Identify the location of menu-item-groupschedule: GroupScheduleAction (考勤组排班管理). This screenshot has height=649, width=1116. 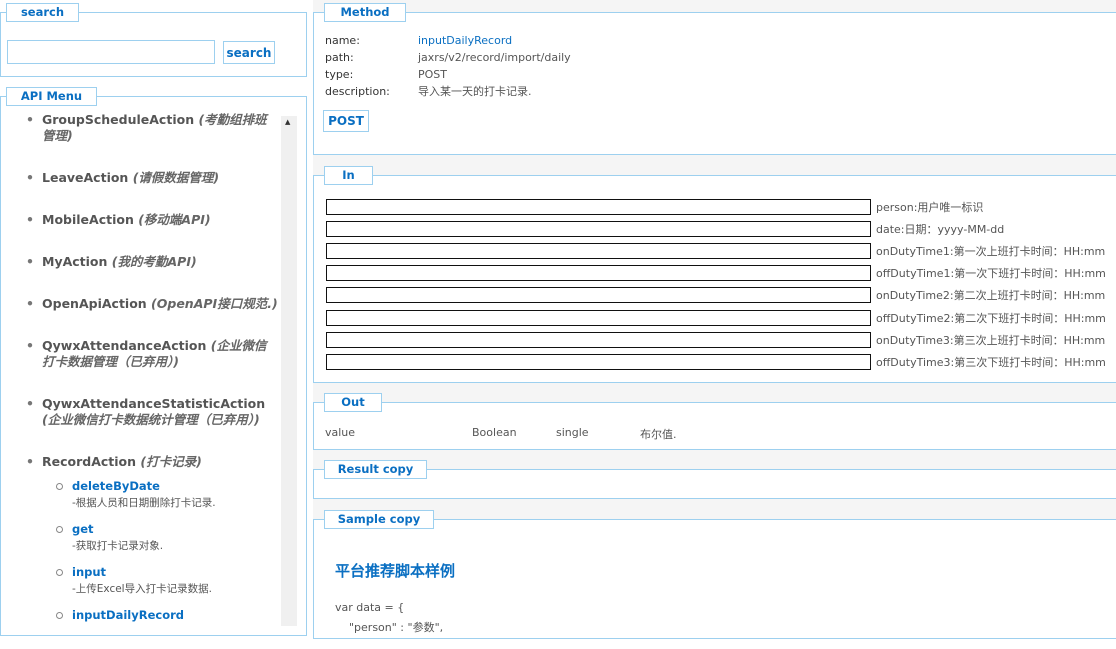
(152, 128).